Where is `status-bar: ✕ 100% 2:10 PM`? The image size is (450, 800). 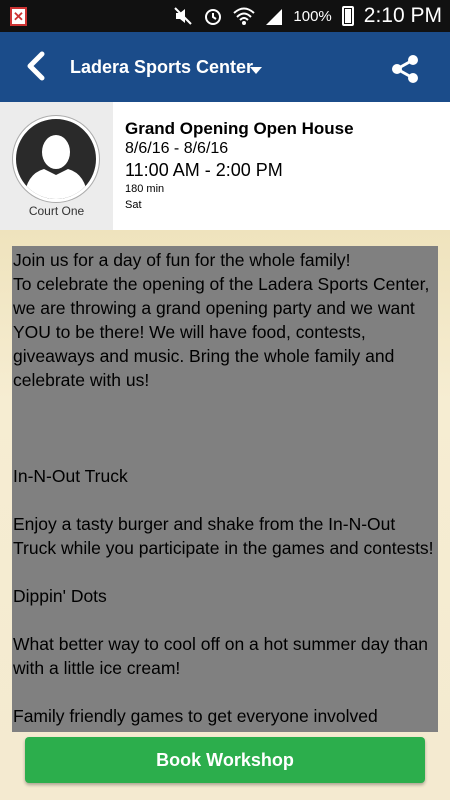
status-bar: ✕ 100% 2:10 PM is located at coordinates (225, 16).